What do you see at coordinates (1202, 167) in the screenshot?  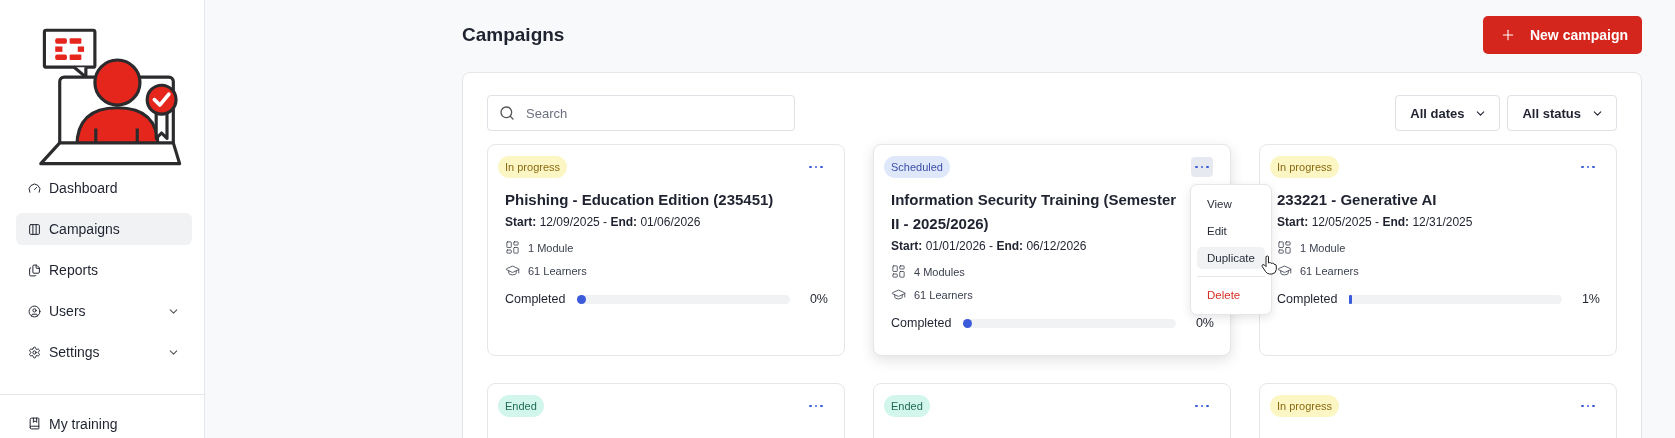 I see `more-button` at bounding box center [1202, 167].